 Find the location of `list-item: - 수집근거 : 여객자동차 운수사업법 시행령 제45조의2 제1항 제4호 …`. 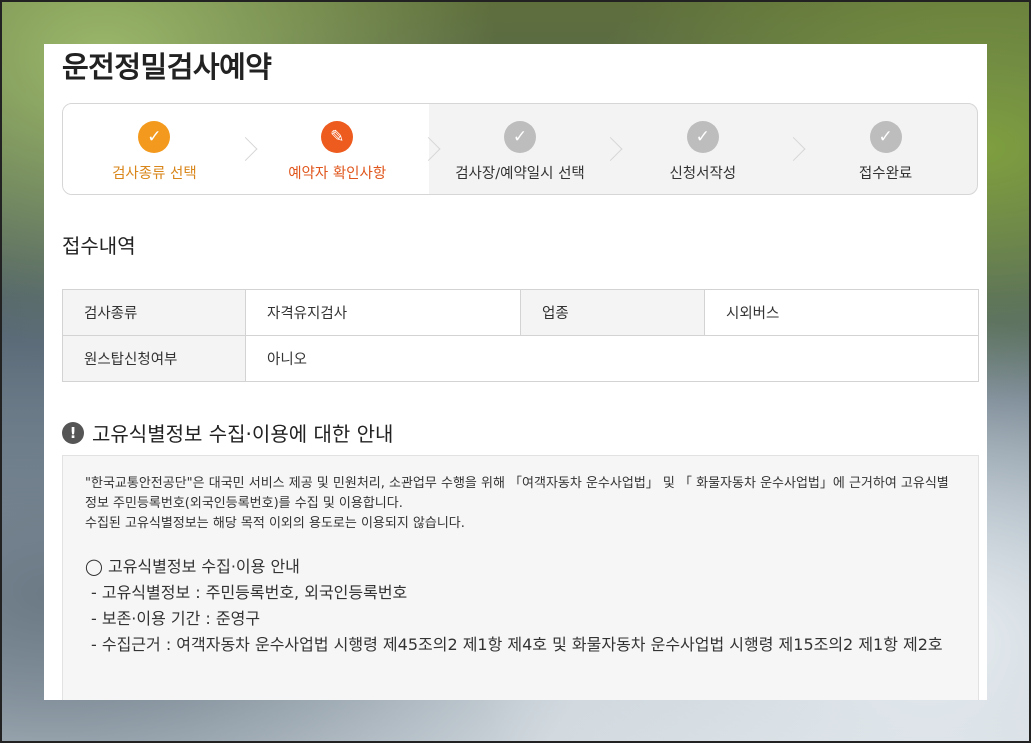

list-item: - 수집근거 : 여객자동차 운수사업법 시행령 제45조의2 제1항 제4호 … is located at coordinates (517, 644).